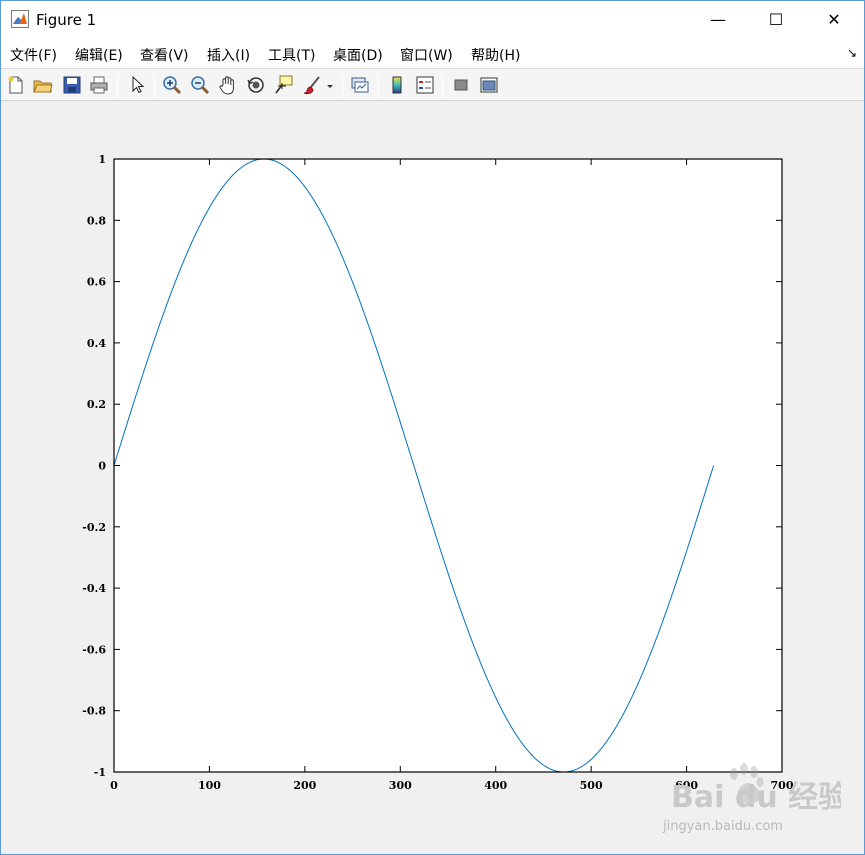  I want to click on close-button: ✕, so click(834, 19).